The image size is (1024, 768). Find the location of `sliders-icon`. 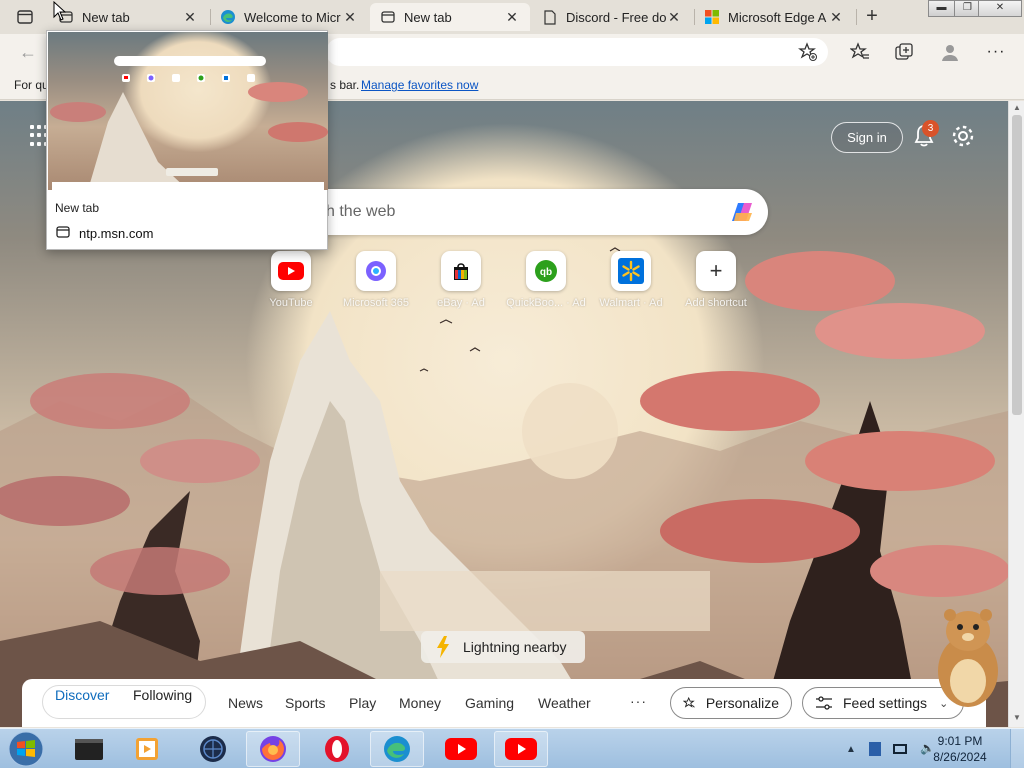

sliders-icon is located at coordinates (824, 703).